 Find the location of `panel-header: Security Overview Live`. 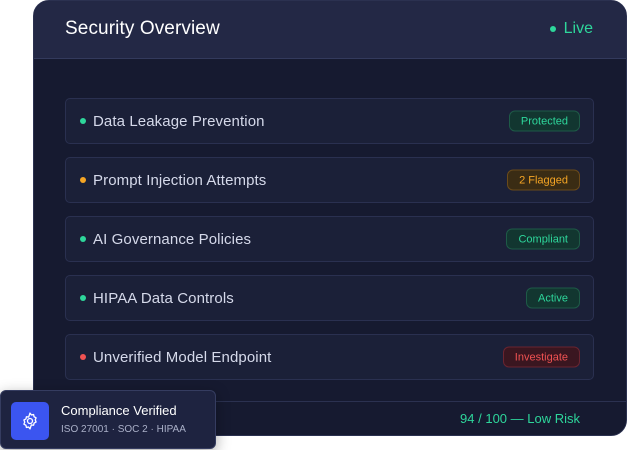

panel-header: Security Overview Live is located at coordinates (330, 30).